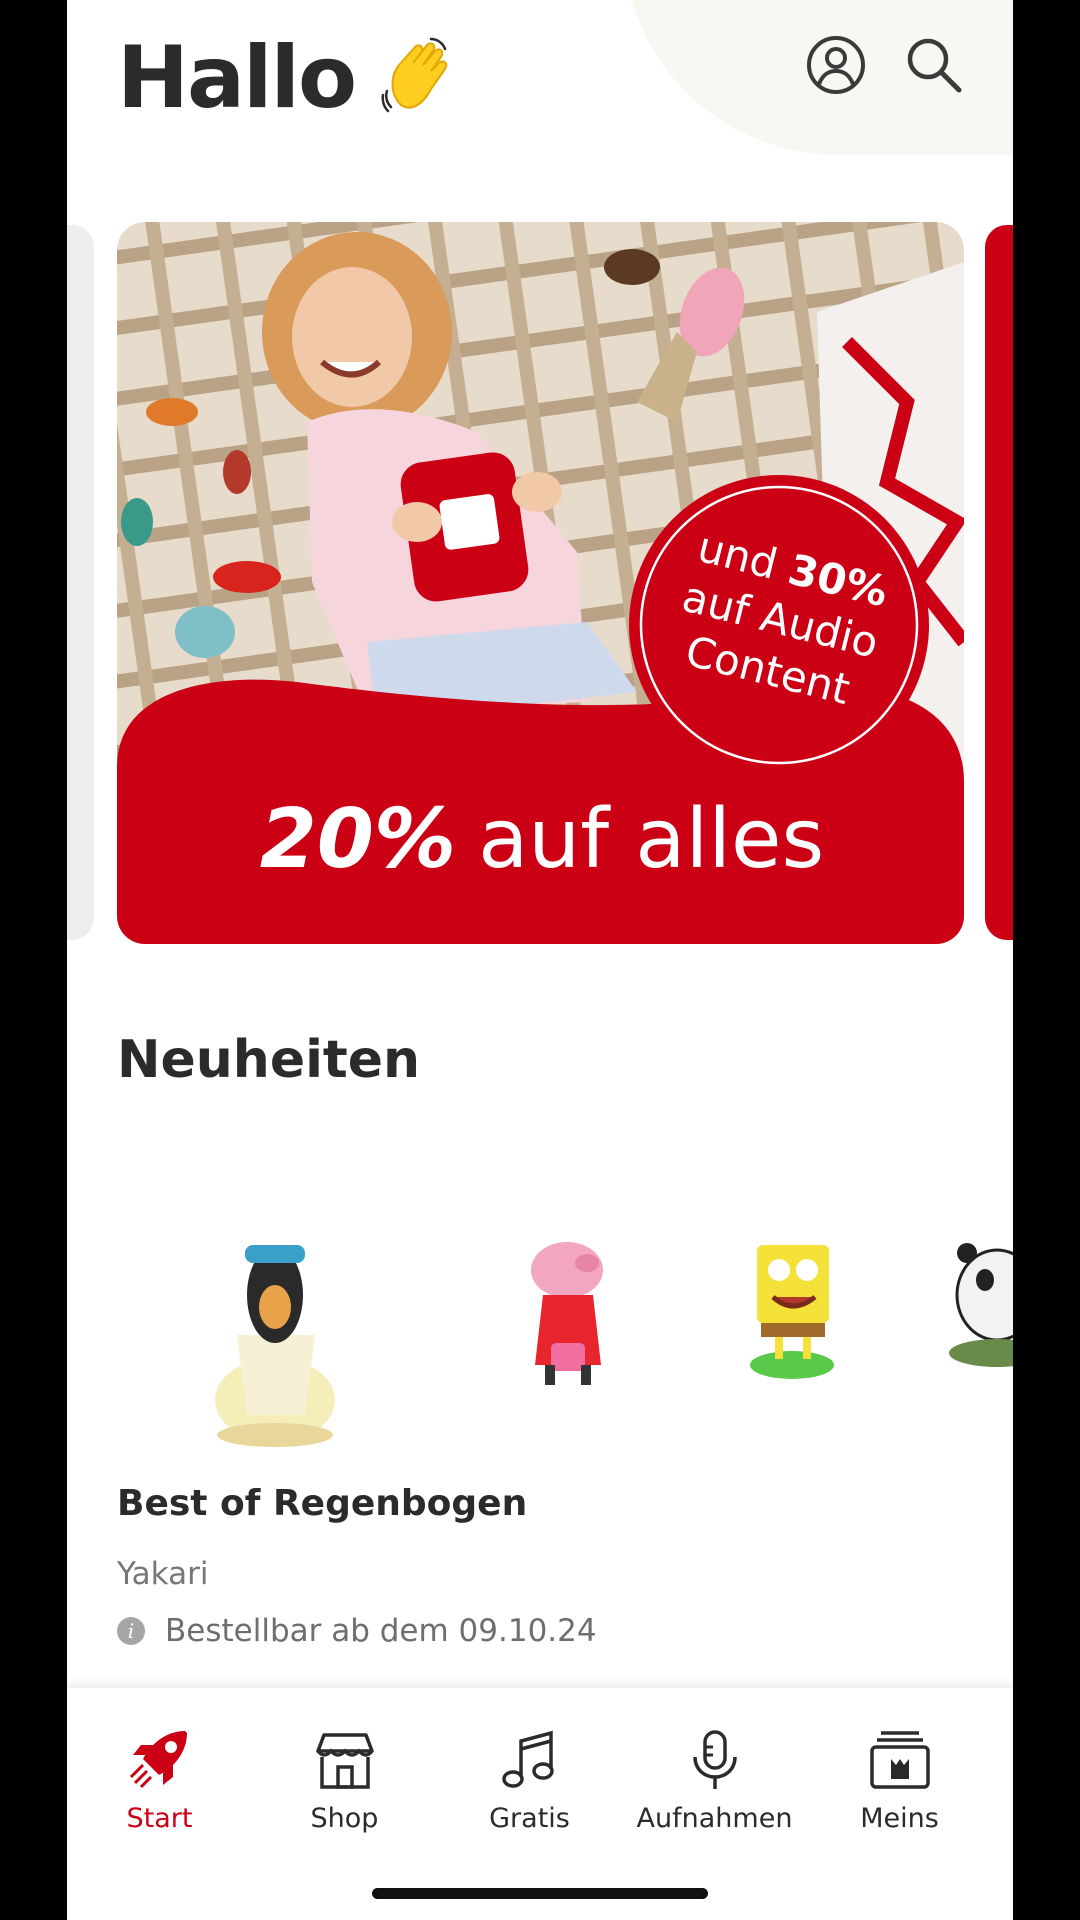 The image size is (1080, 1920). What do you see at coordinates (269, 1060) in the screenshot?
I see `section-title-neuheiten: Neuheiten` at bounding box center [269, 1060].